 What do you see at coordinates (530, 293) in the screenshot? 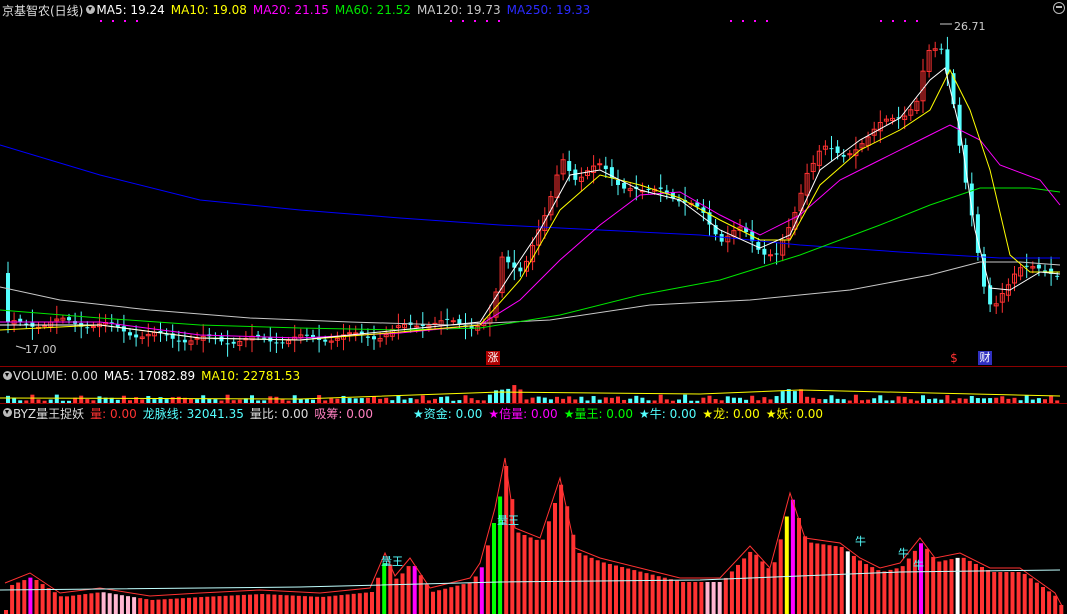
I see `ma120-line` at bounding box center [530, 293].